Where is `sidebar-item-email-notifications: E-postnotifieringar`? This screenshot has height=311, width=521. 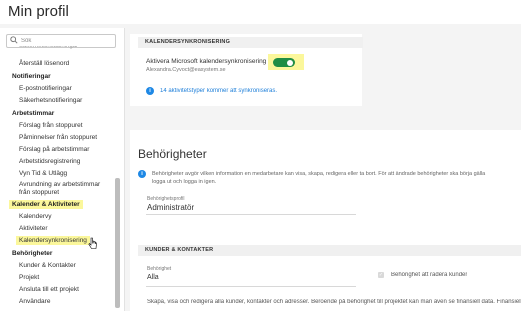 sidebar-item-email-notifications: E-postnotifieringar is located at coordinates (45, 89).